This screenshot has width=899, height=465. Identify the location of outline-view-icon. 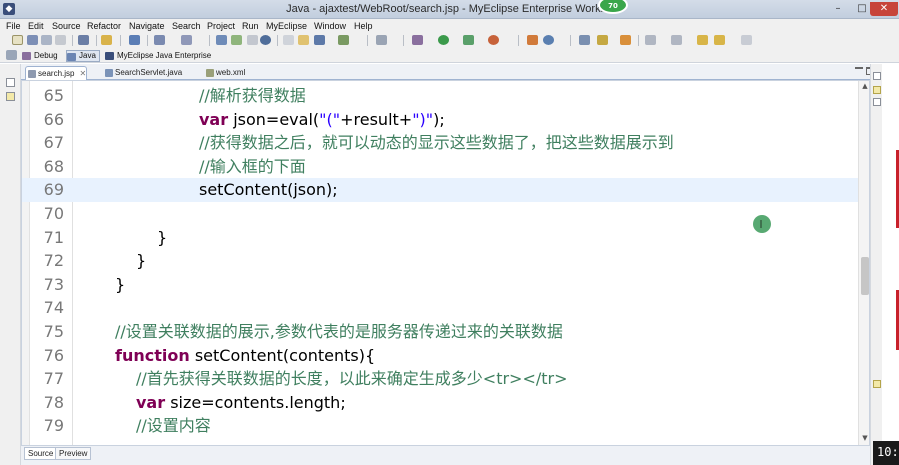
(877, 90).